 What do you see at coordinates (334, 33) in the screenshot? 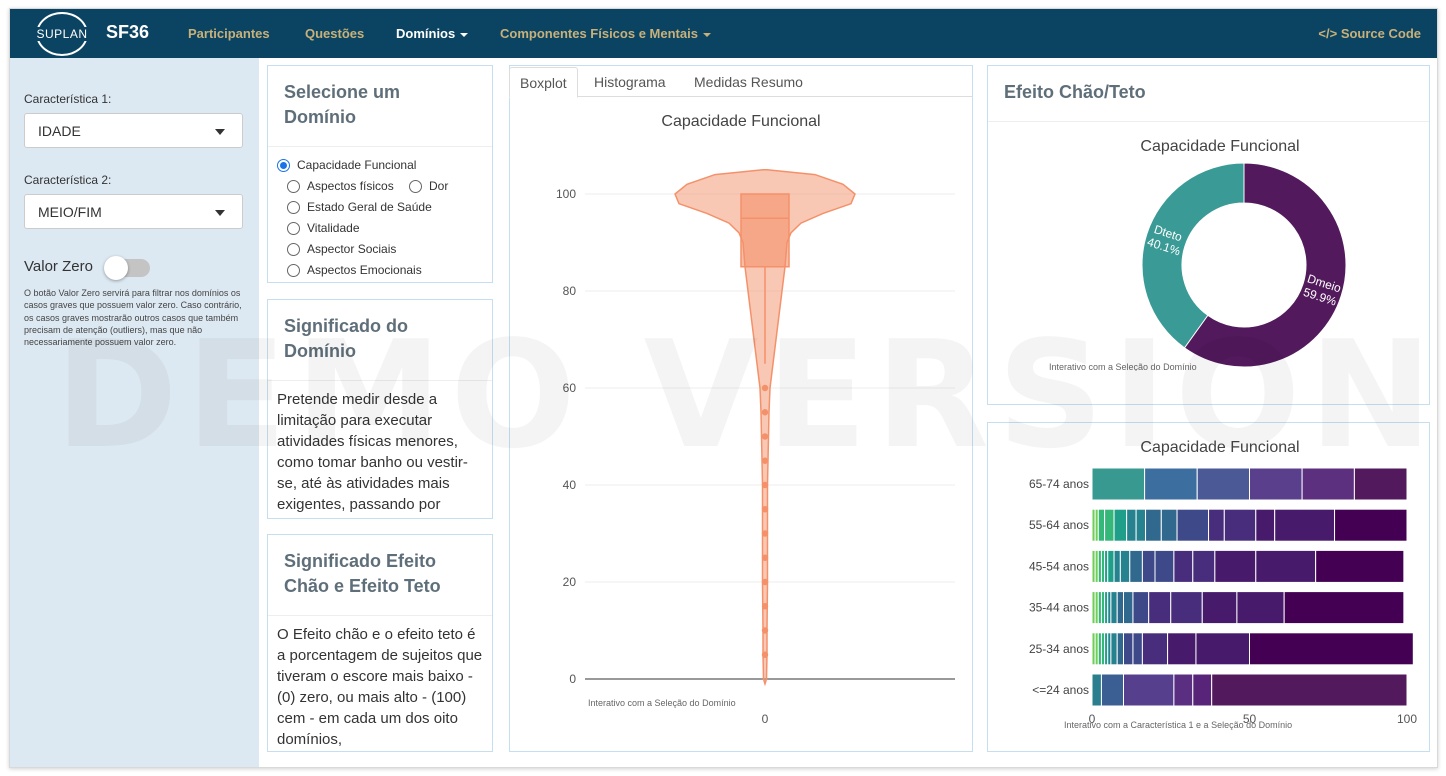
I see `nav-questoes: Questões` at bounding box center [334, 33].